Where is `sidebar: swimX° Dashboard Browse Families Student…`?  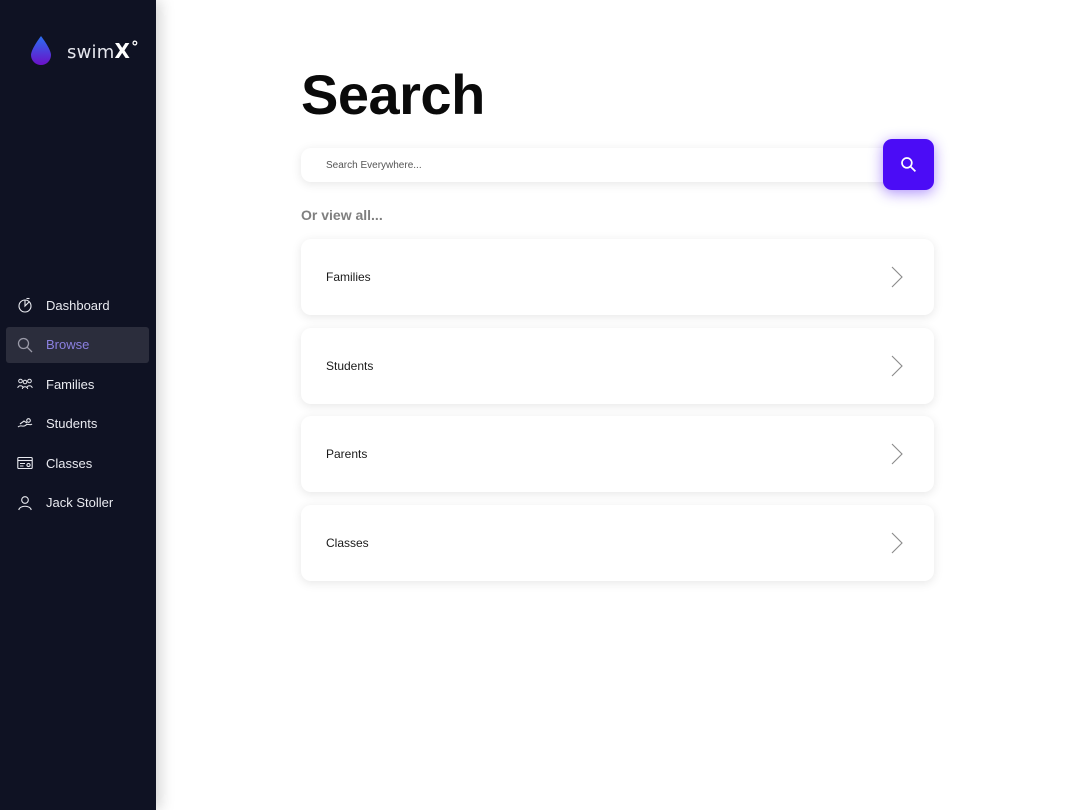 sidebar: swimX° Dashboard Browse Families Student… is located at coordinates (78, 405).